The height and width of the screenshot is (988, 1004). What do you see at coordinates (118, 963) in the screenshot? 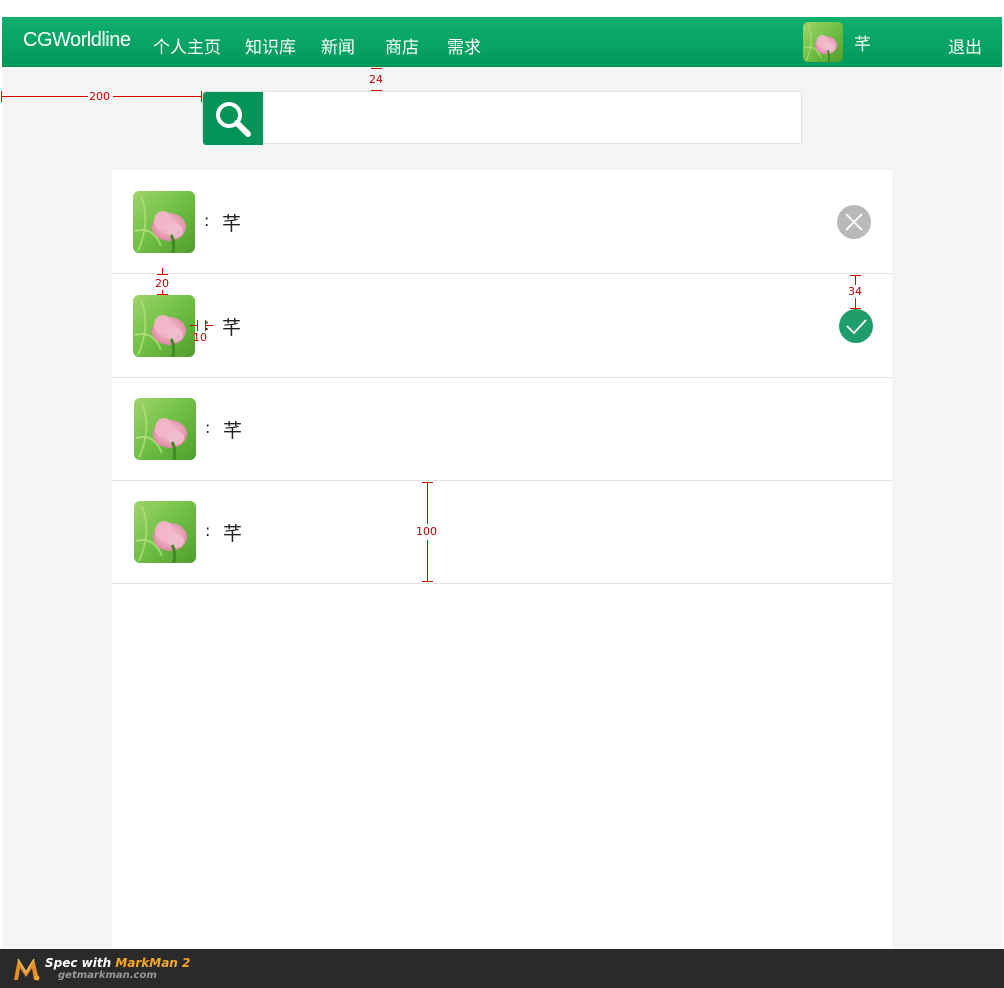
I see `footer-title: Spec with MarkMan 2` at bounding box center [118, 963].